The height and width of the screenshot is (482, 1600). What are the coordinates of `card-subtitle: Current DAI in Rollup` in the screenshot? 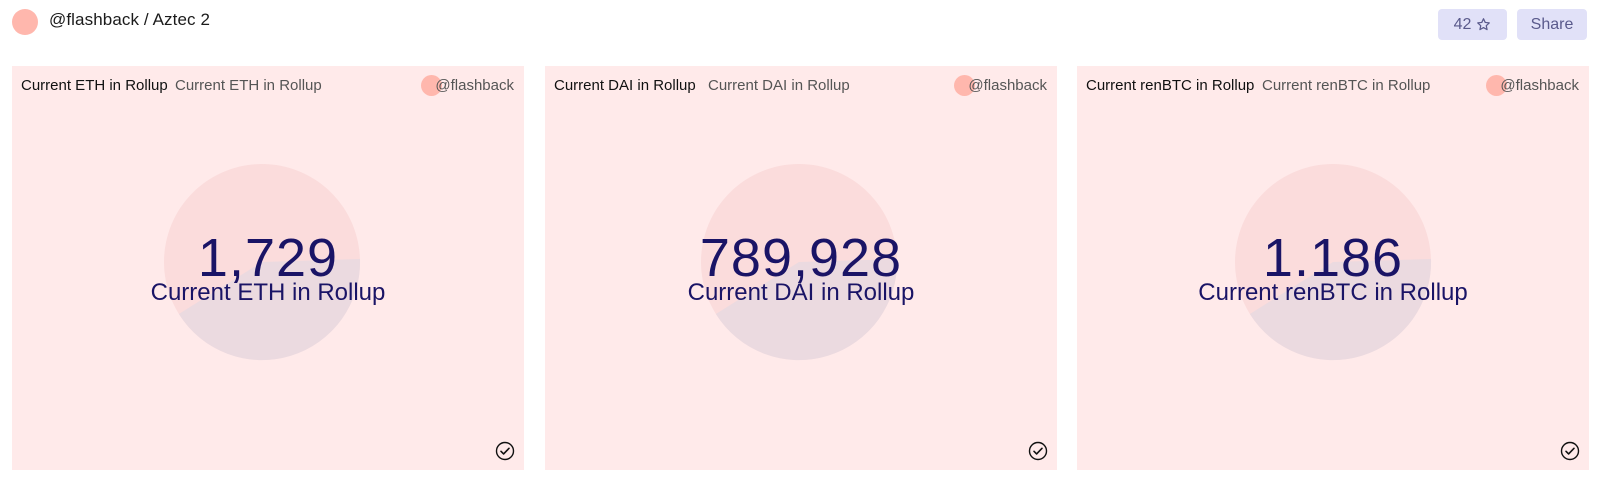 It's located at (779, 85).